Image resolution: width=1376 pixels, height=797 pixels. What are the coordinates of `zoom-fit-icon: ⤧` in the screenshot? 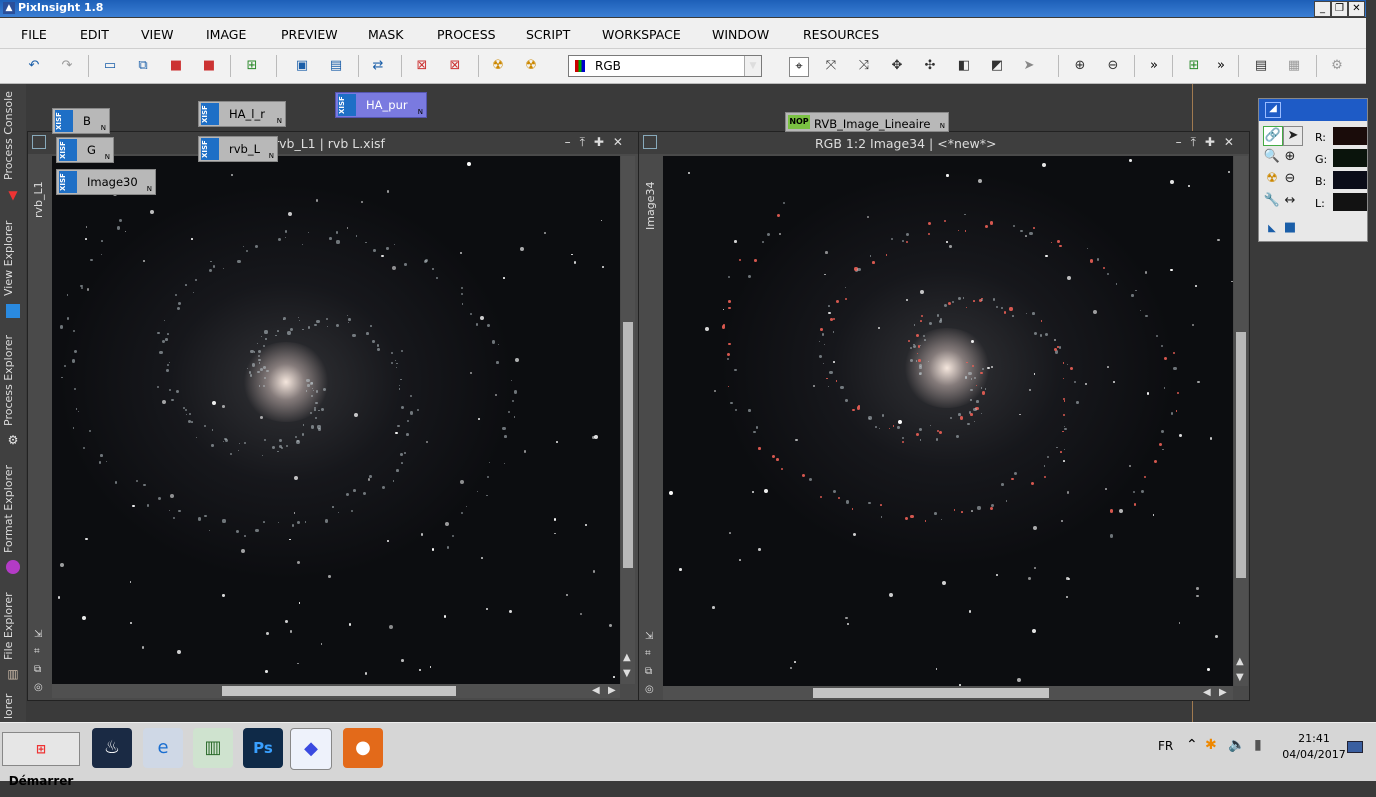 It's located at (831, 66).